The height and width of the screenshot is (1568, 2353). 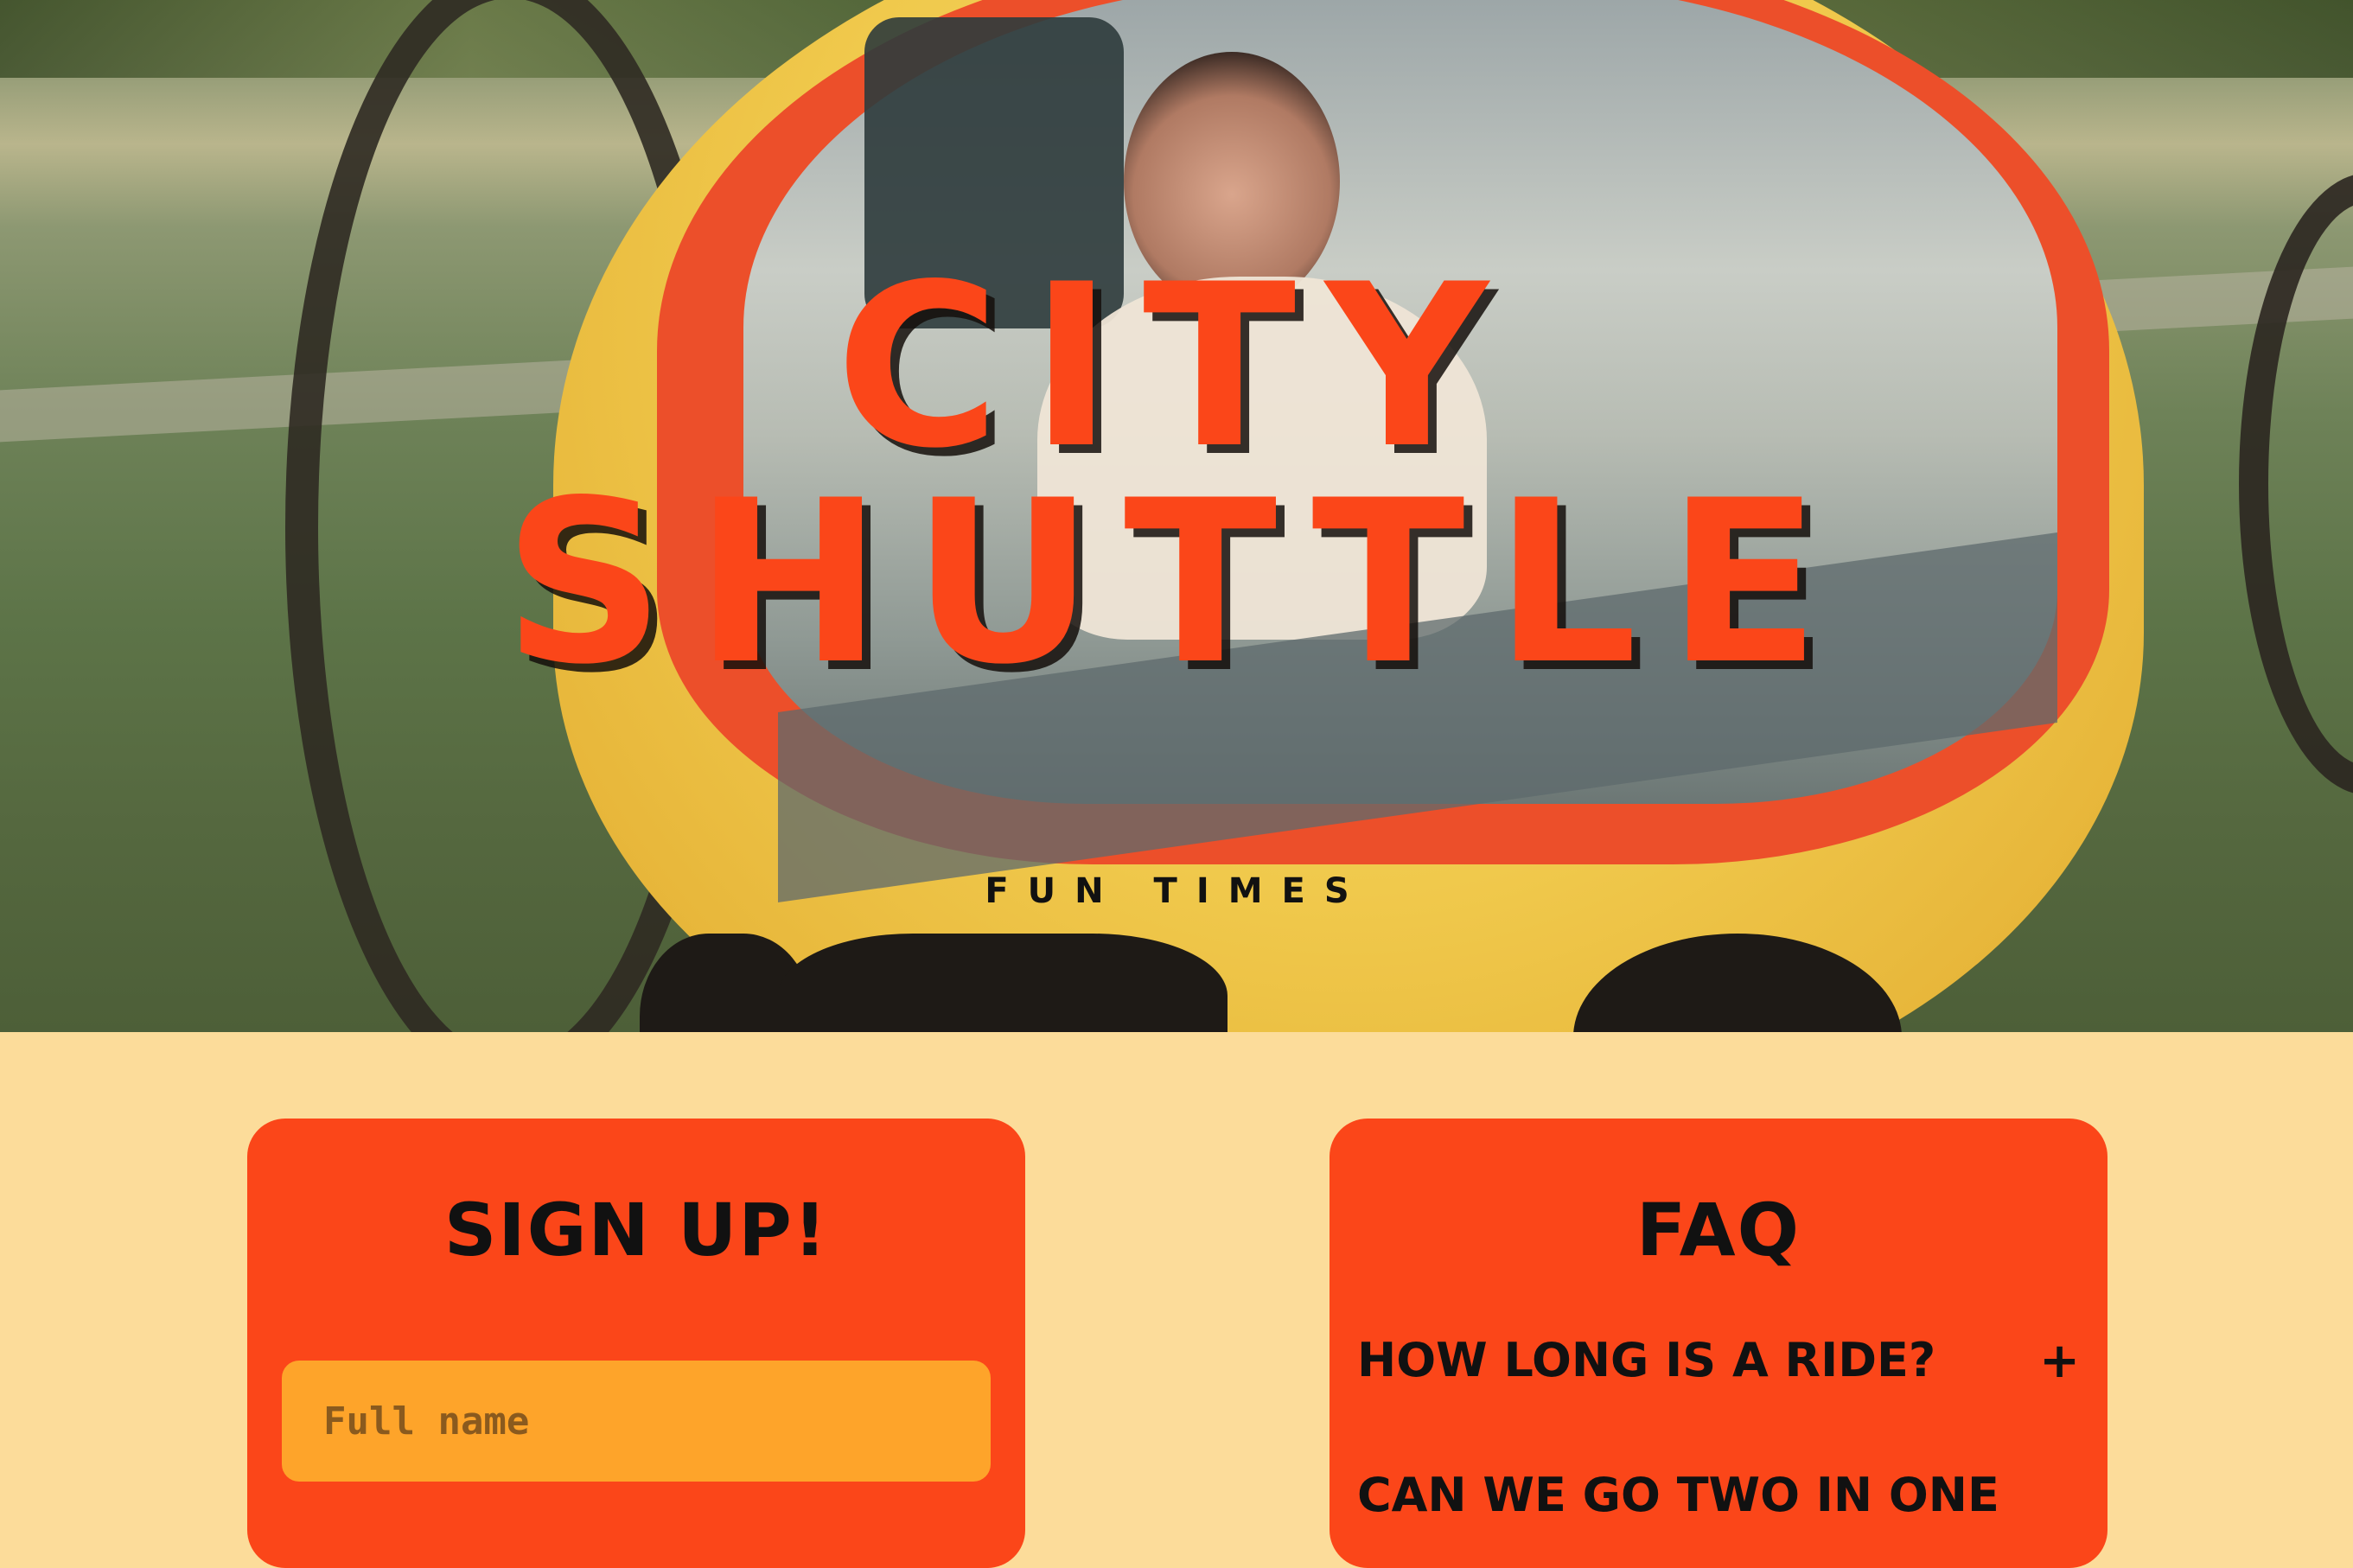 I want to click on faq-item-ride-length: How long is a ride? +, so click(x=1718, y=1361).